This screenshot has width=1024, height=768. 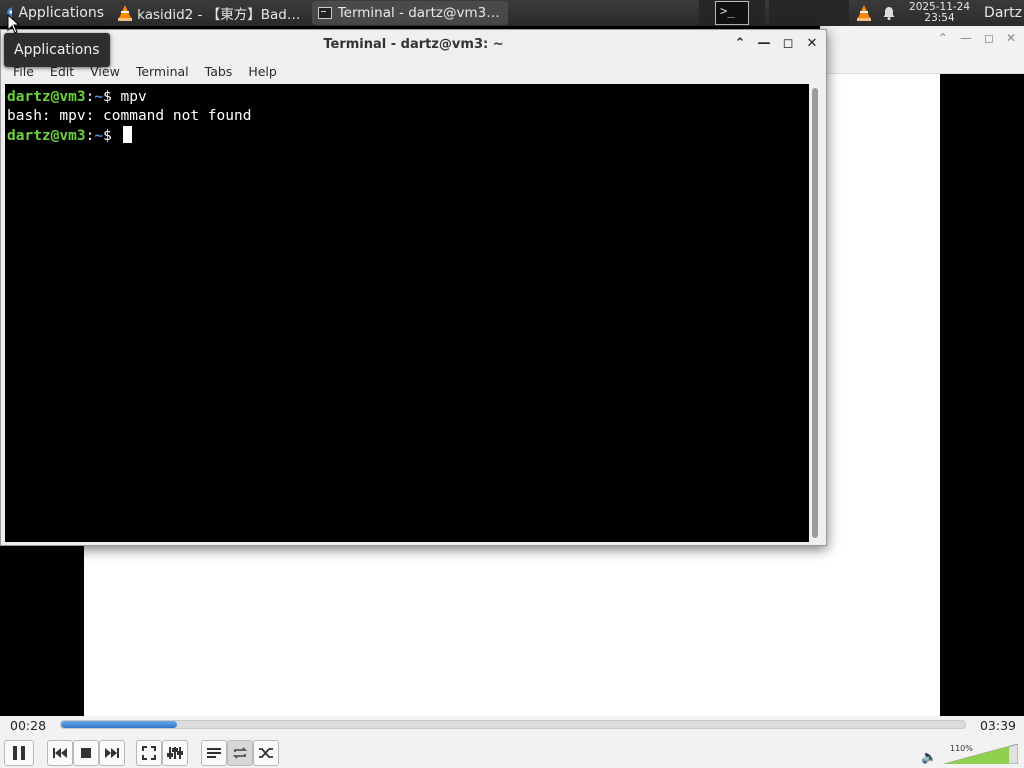 I want to click on terminal-titlebar: Terminal - dartz@vm3: ~ ⌃ — ◻ ✕, so click(x=413, y=44).